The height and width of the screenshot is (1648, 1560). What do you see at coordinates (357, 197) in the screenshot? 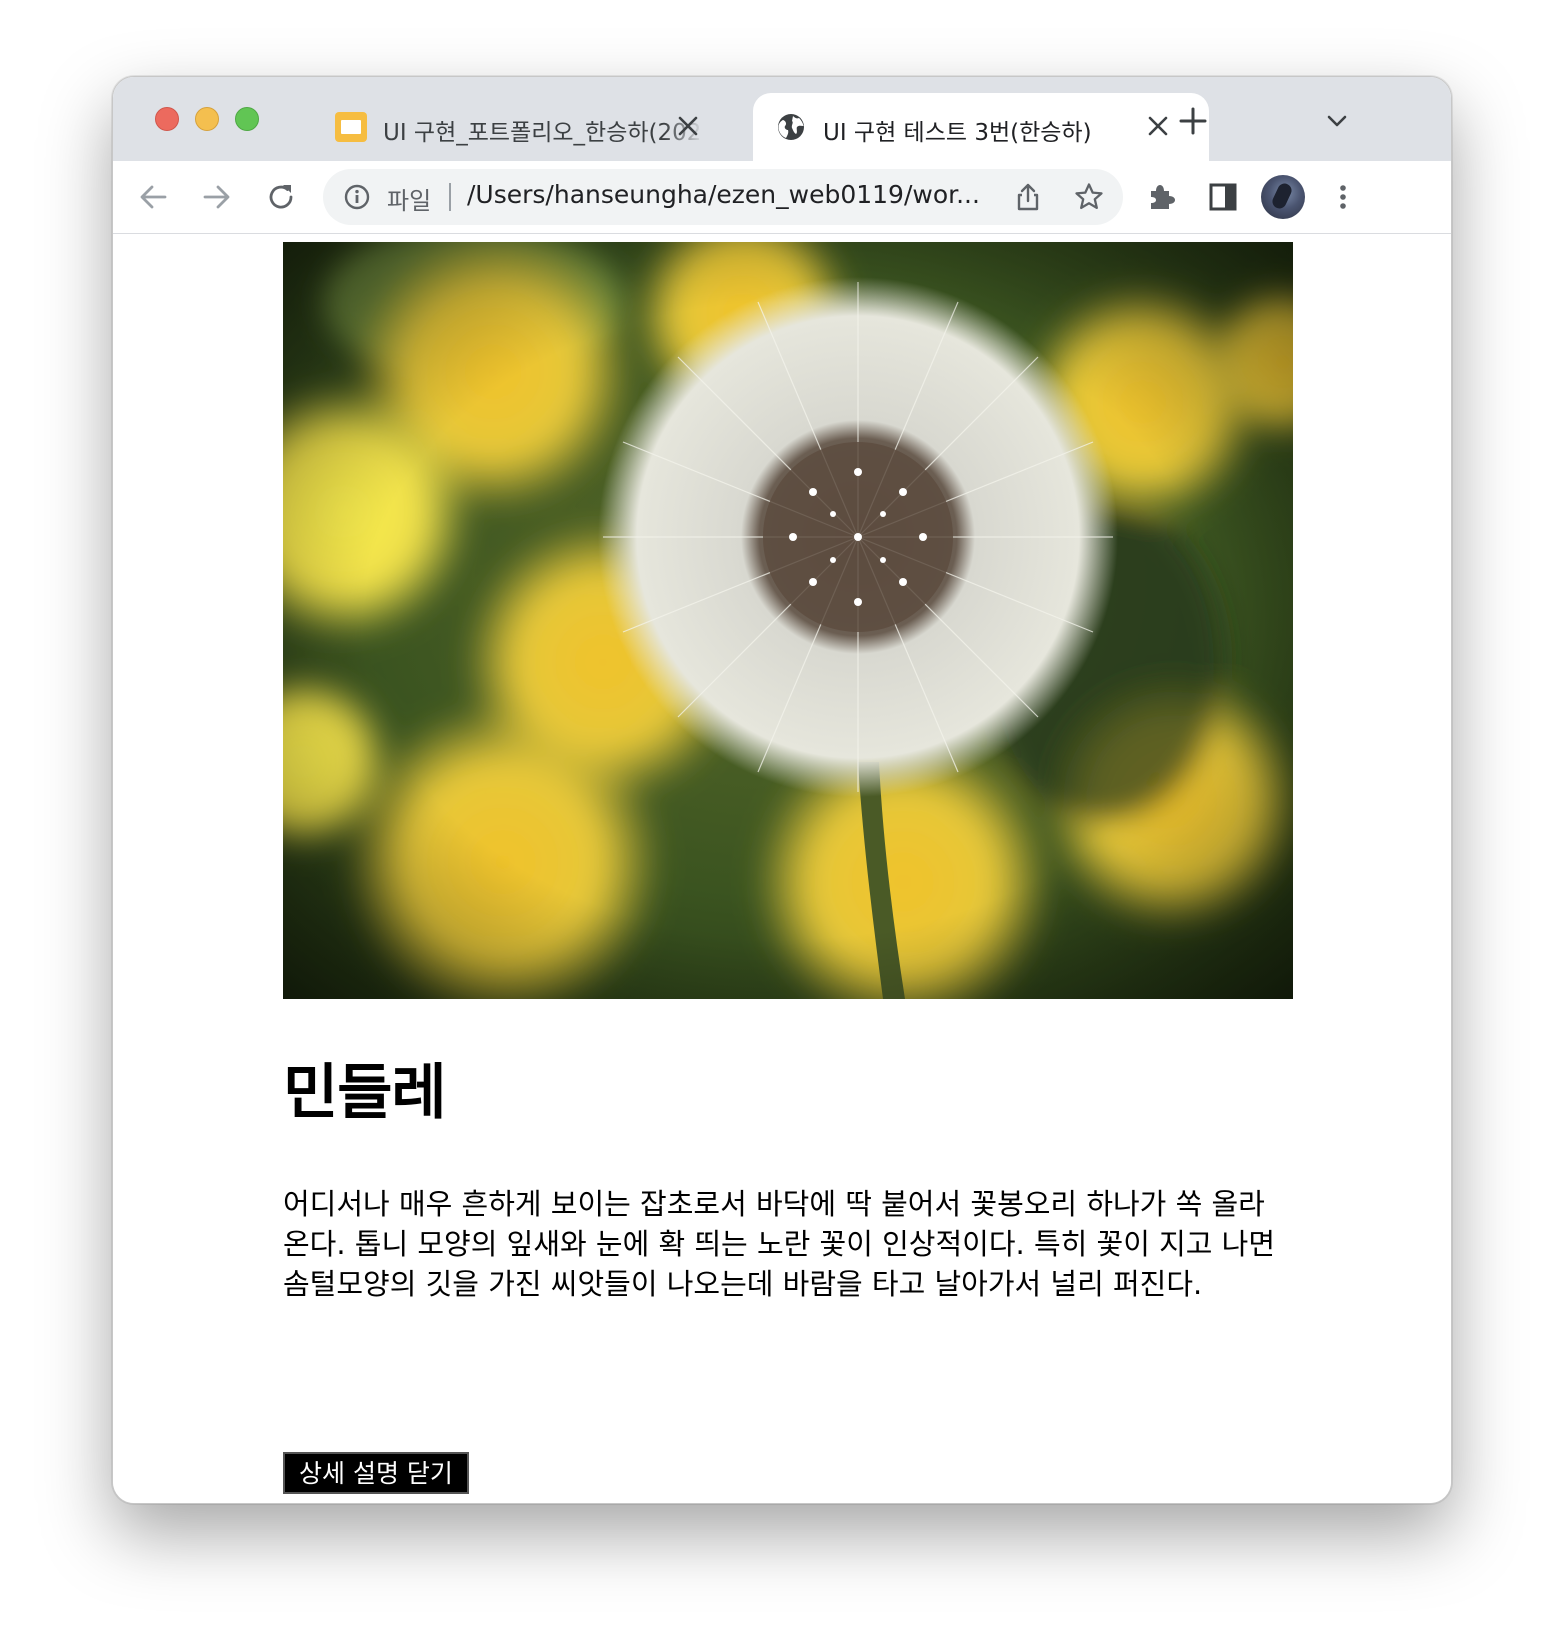
I see `info-icon` at bounding box center [357, 197].